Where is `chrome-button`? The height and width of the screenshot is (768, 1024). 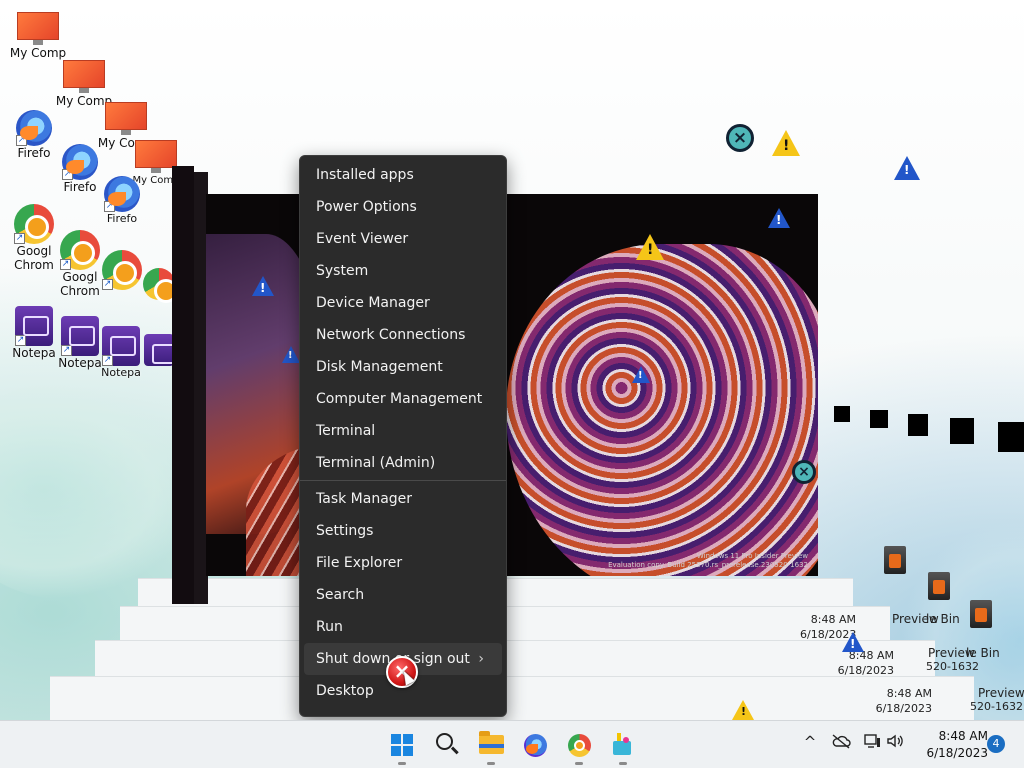 chrome-button is located at coordinates (579, 745).